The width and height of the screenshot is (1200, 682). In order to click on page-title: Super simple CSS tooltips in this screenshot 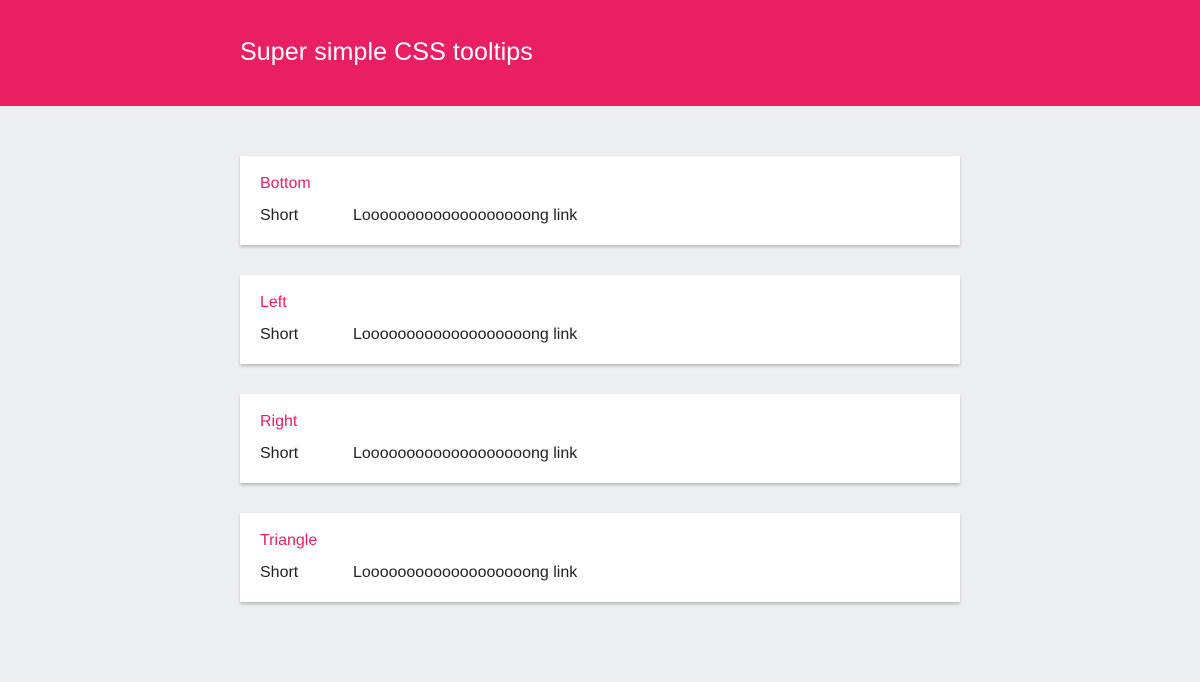, I will do `click(386, 51)`.